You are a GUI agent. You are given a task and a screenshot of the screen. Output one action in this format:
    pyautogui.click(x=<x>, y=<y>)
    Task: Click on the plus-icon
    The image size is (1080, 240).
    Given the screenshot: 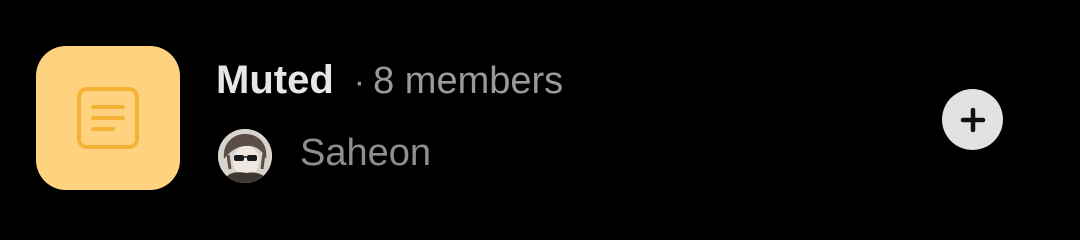 What is the action you would take?
    pyautogui.click(x=972, y=119)
    